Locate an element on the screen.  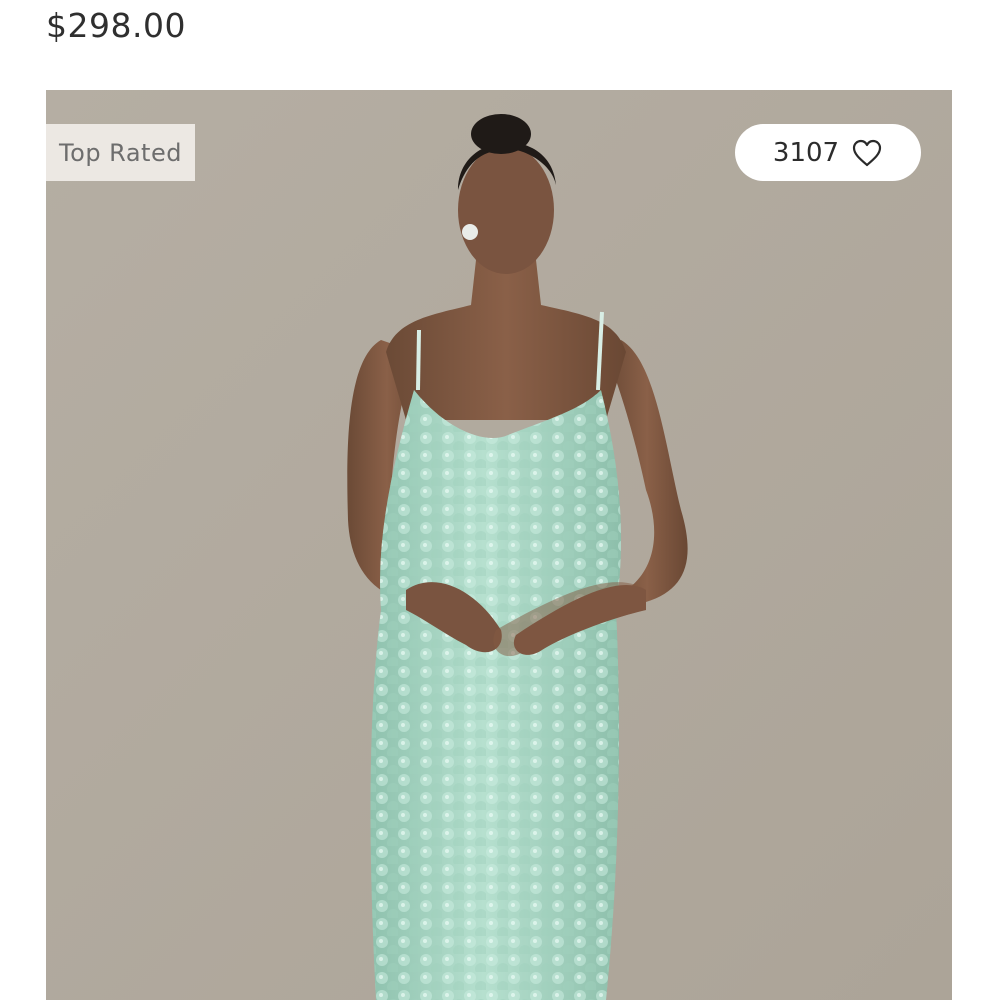
product-price: $298.00 is located at coordinates (116, 25).